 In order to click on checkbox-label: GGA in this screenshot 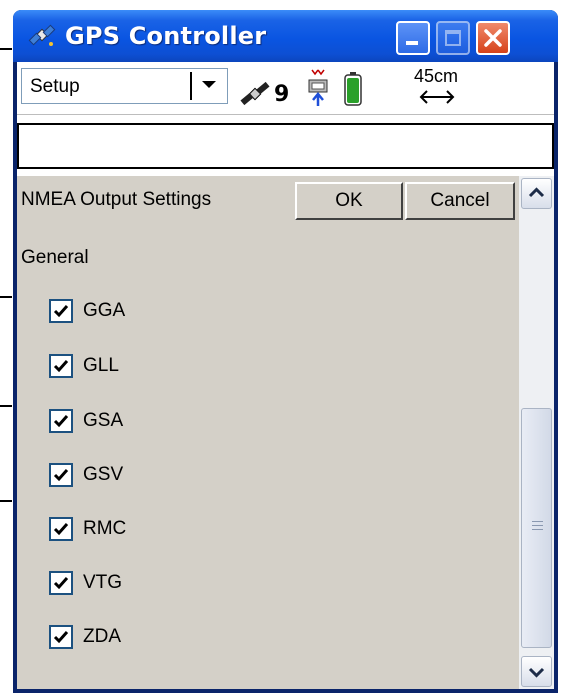, I will do `click(104, 310)`.